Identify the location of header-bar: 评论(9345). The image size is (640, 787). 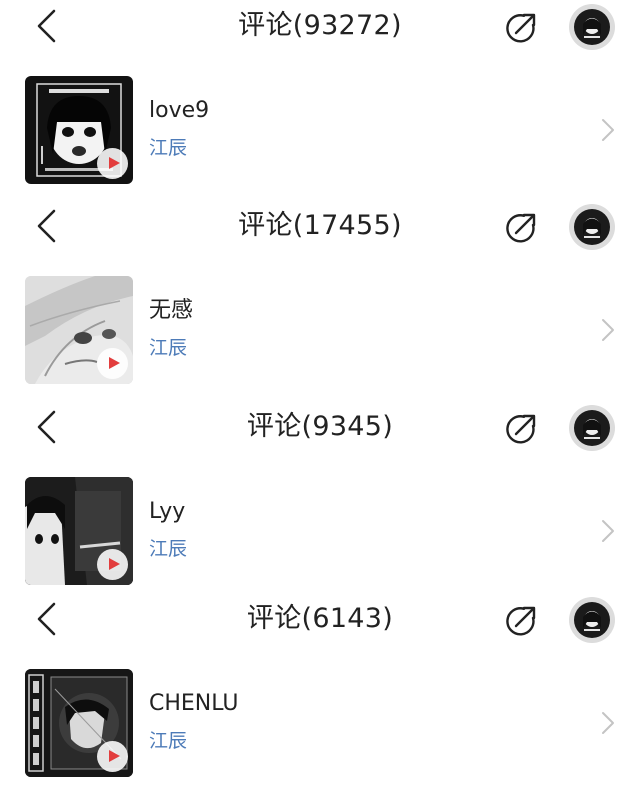
(320, 427).